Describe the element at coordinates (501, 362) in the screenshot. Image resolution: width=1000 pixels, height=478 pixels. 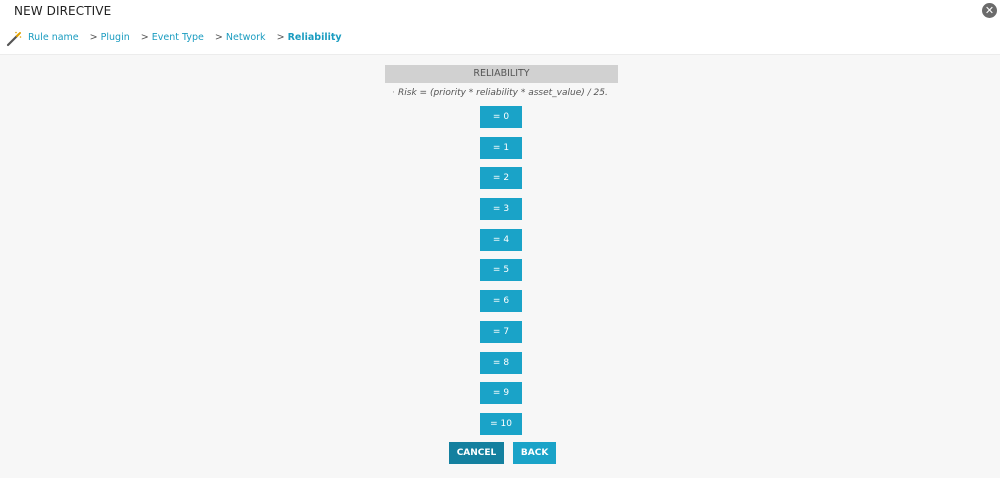
I see `reliability-option-8: = 8` at that location.